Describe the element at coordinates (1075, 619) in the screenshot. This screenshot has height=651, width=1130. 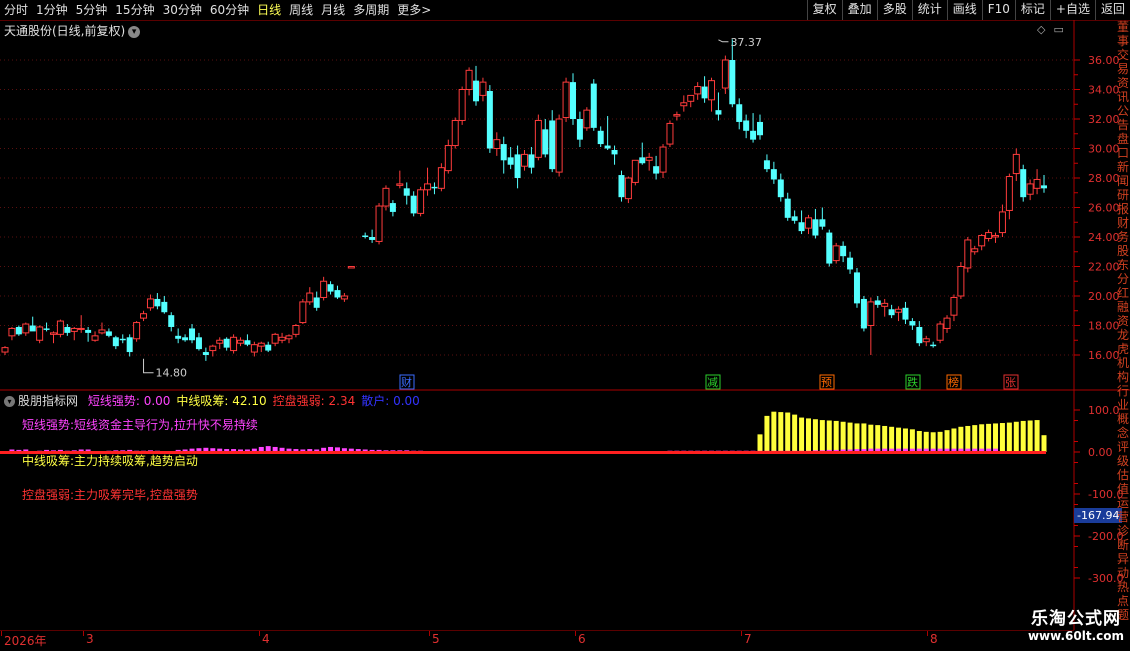
I see `watermark-title: 乐淘公式网` at that location.